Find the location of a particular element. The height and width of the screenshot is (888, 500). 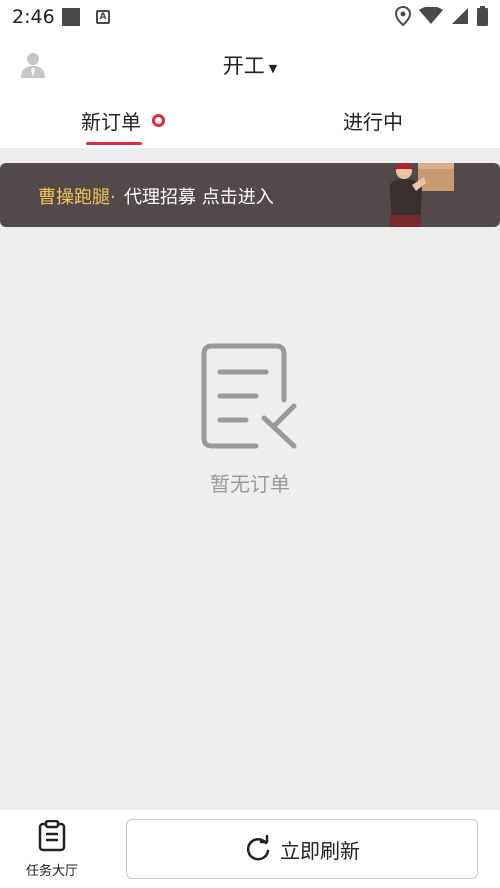

refresh-button: 立即刷新 is located at coordinates (302, 849).